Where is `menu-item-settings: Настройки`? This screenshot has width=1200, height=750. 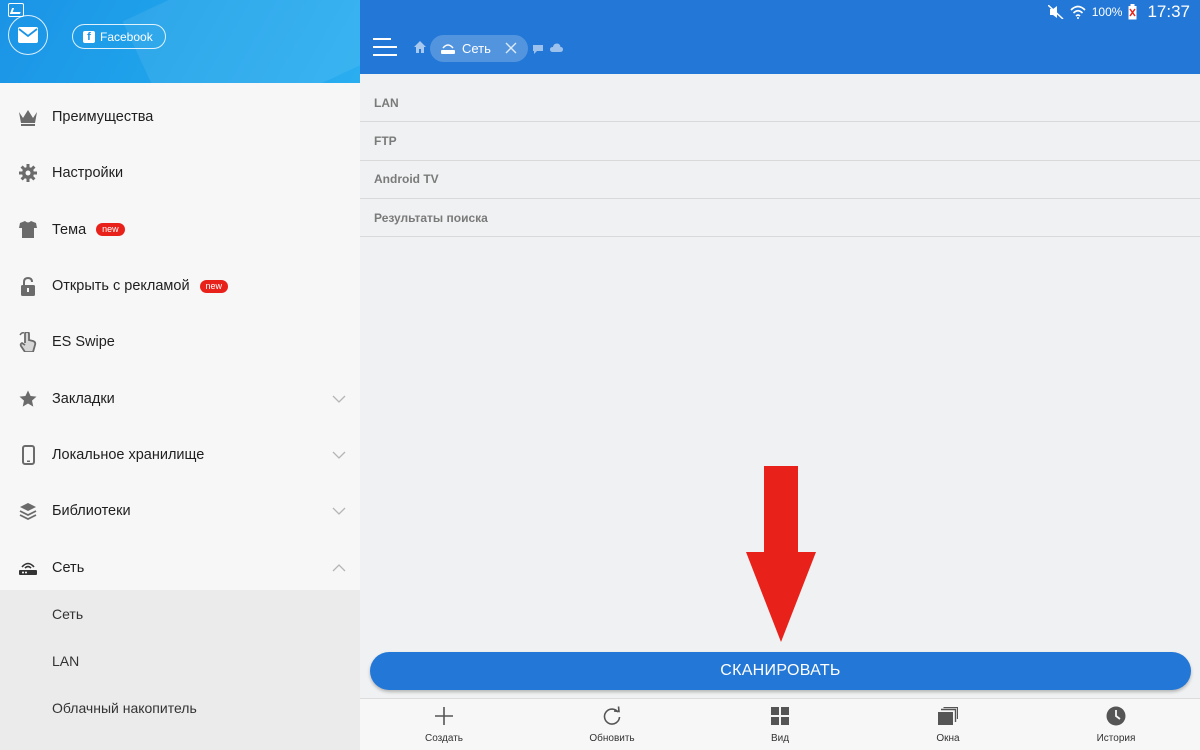 menu-item-settings: Настройки is located at coordinates (180, 173).